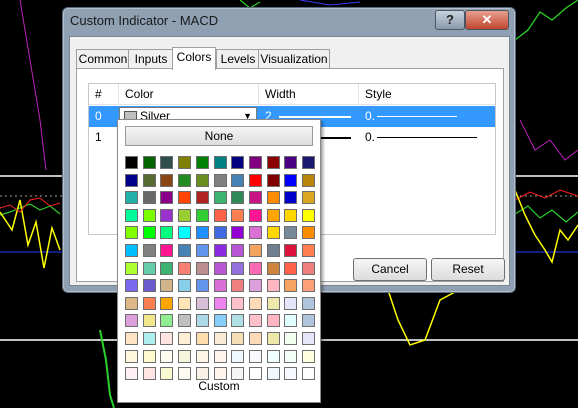 This screenshot has width=578, height=408. I want to click on tab-visualization: Visualization, so click(294, 59).